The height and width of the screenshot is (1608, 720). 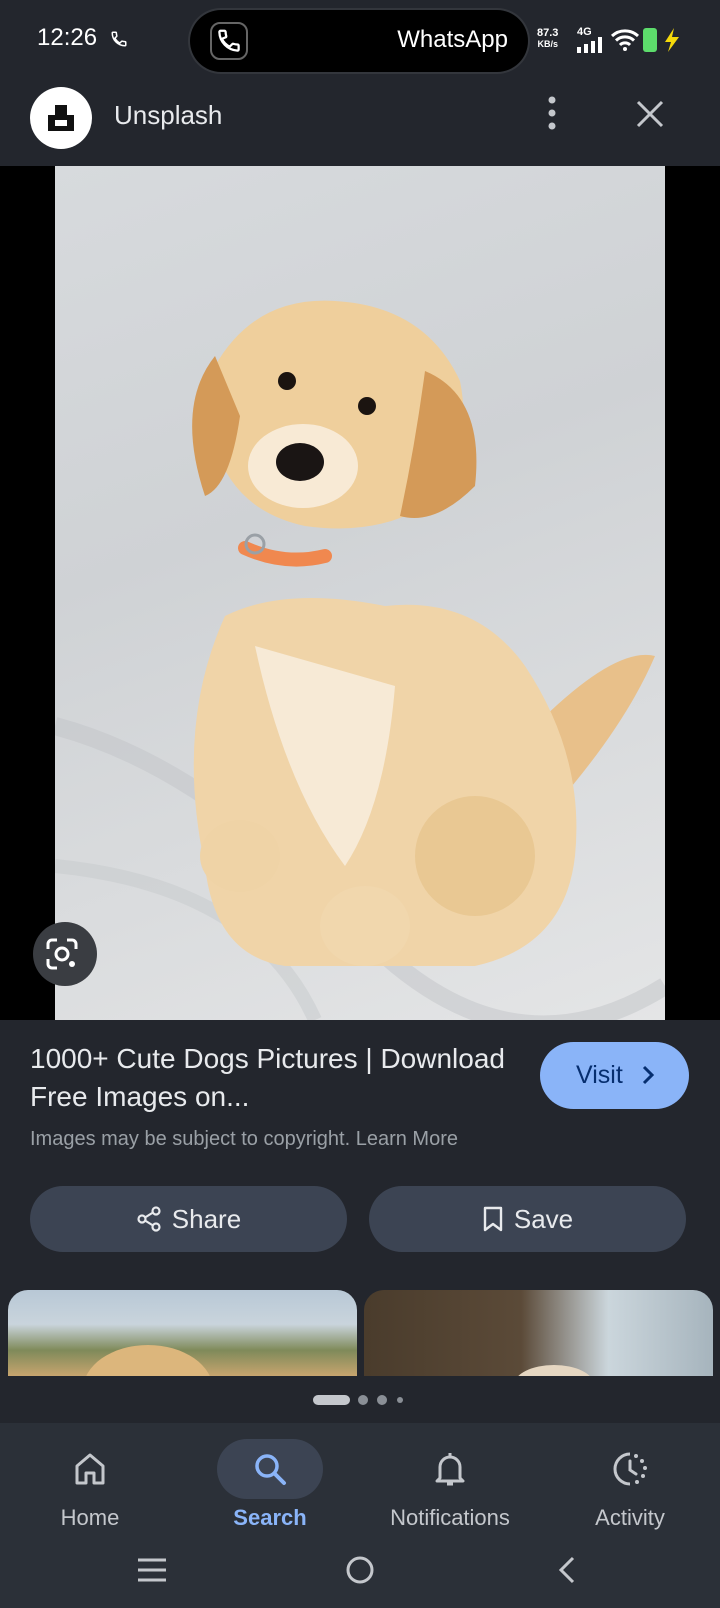 What do you see at coordinates (62, 954) in the screenshot?
I see `google-lens-icon` at bounding box center [62, 954].